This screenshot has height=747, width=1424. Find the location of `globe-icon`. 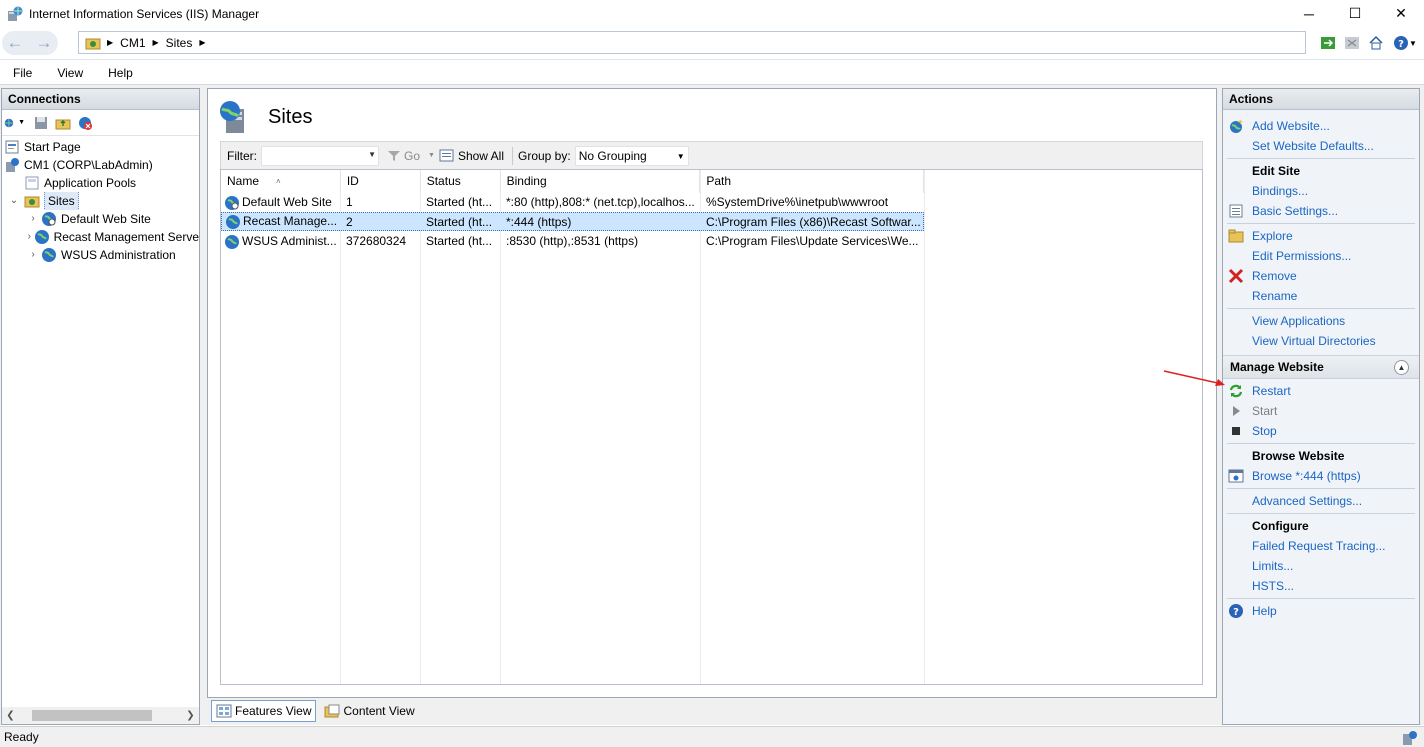

globe-icon is located at coordinates (49, 255).